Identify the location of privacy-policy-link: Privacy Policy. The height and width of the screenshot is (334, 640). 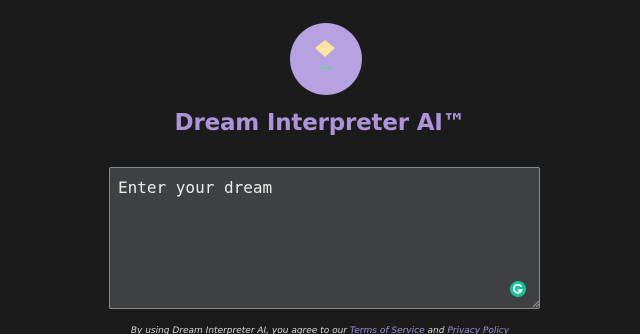
(478, 330).